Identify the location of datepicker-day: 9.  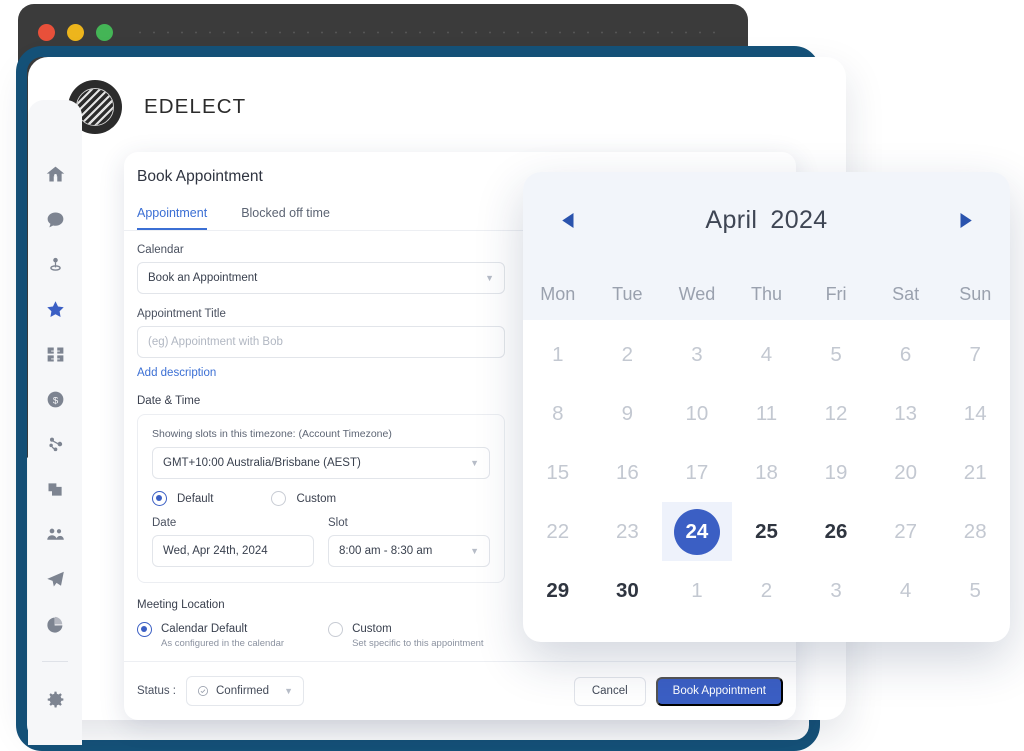
(628, 413).